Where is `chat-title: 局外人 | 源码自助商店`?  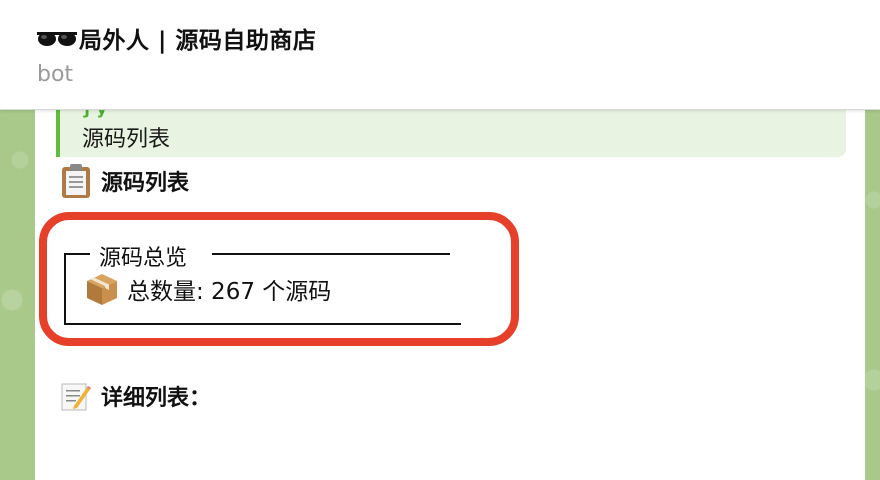 chat-title: 局外人 | 源码自助商店 is located at coordinates (198, 41).